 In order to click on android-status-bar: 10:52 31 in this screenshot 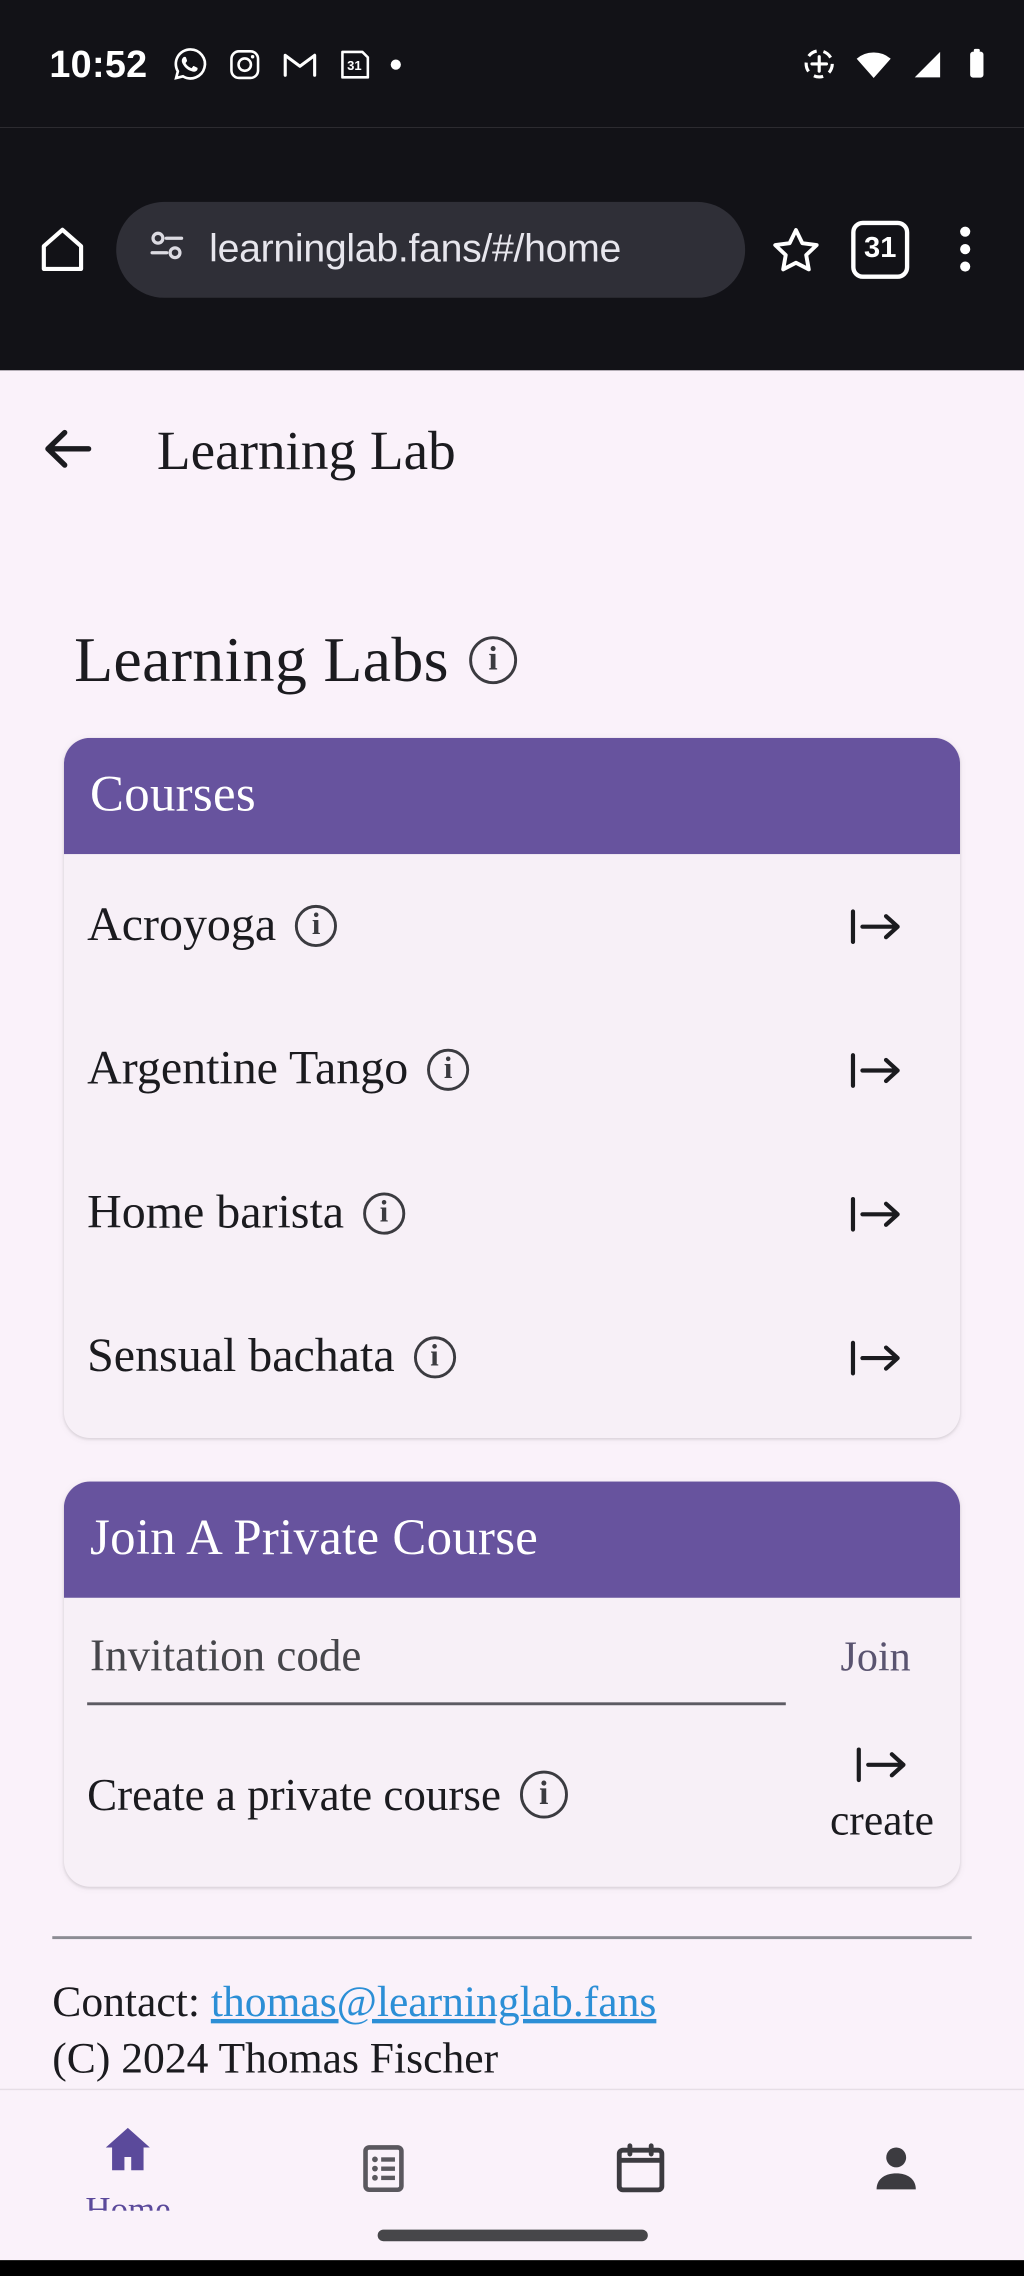, I will do `click(512, 64)`.